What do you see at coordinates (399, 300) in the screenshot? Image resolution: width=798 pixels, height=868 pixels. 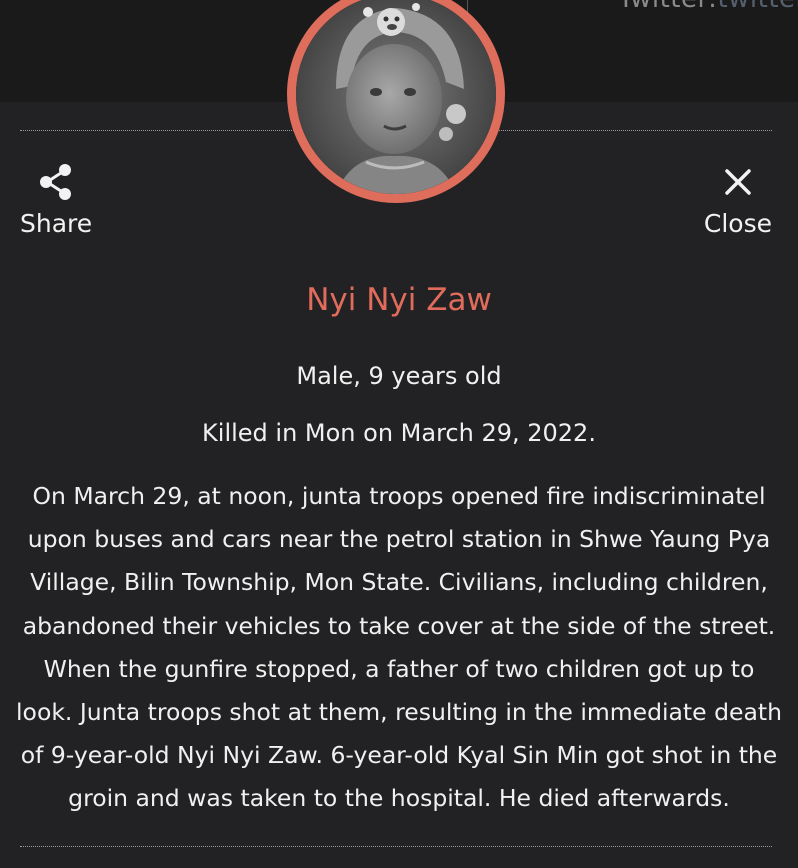 I see `person-name: Nyi Nyi Zaw` at bounding box center [399, 300].